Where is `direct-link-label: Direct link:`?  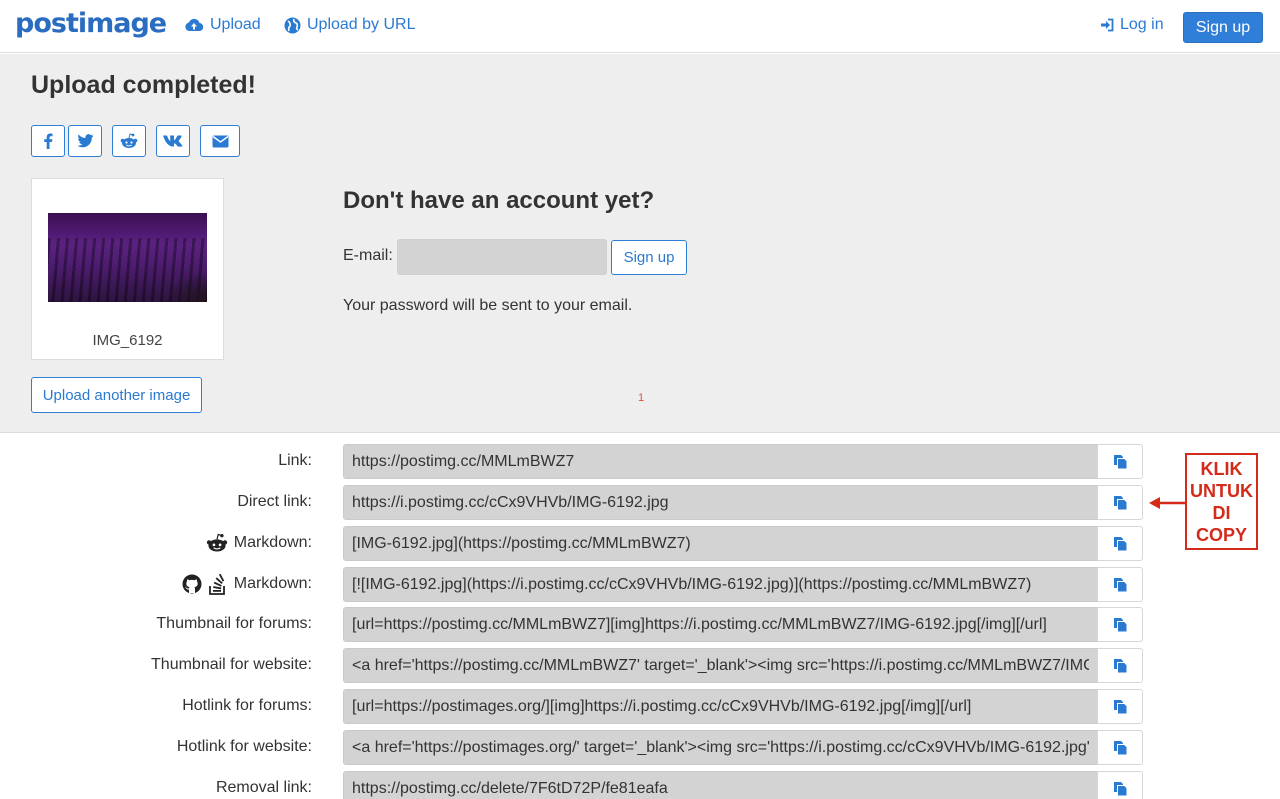 direct-link-label: Direct link: is located at coordinates (274, 502).